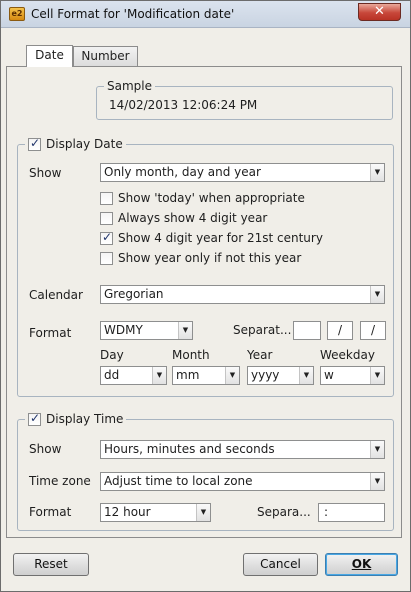 The width and height of the screenshot is (411, 592). I want to click on display-date-checkbox, so click(34, 143).